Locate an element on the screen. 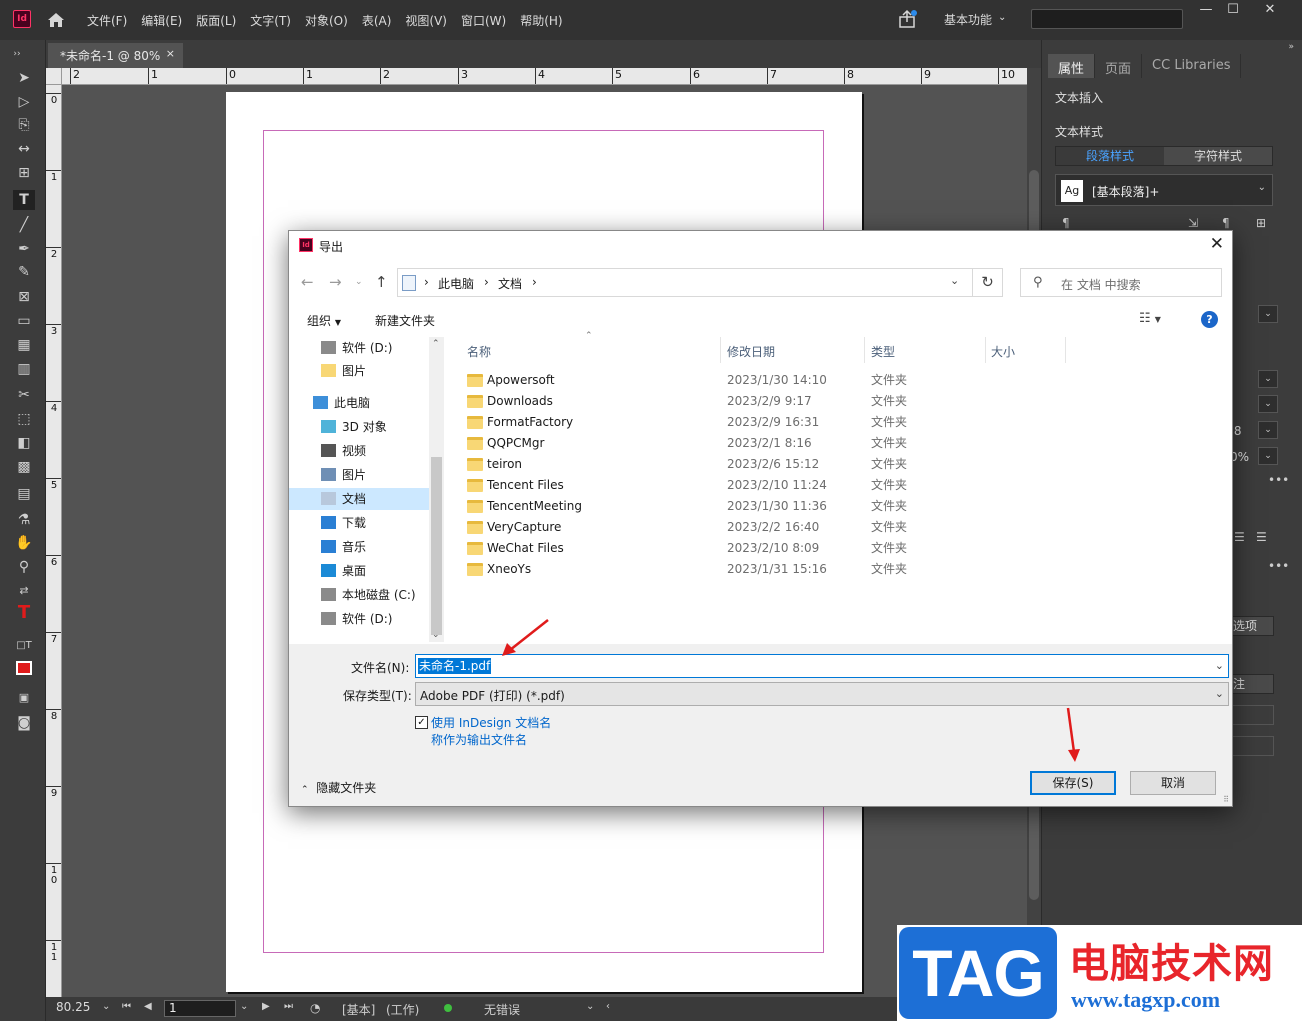 This screenshot has width=1302, height=1021. line-tool-icon: ╱ is located at coordinates (24, 225).